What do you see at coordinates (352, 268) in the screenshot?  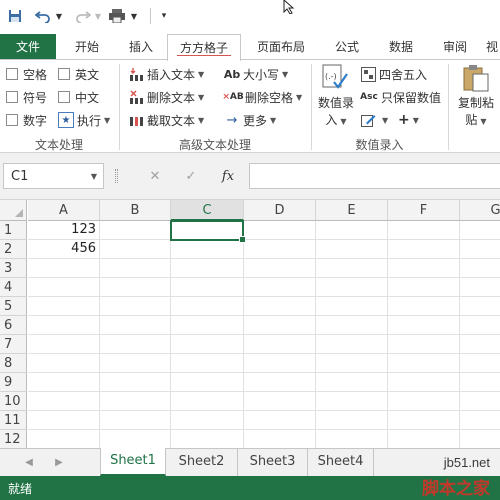 I see `cell-e3` at bounding box center [352, 268].